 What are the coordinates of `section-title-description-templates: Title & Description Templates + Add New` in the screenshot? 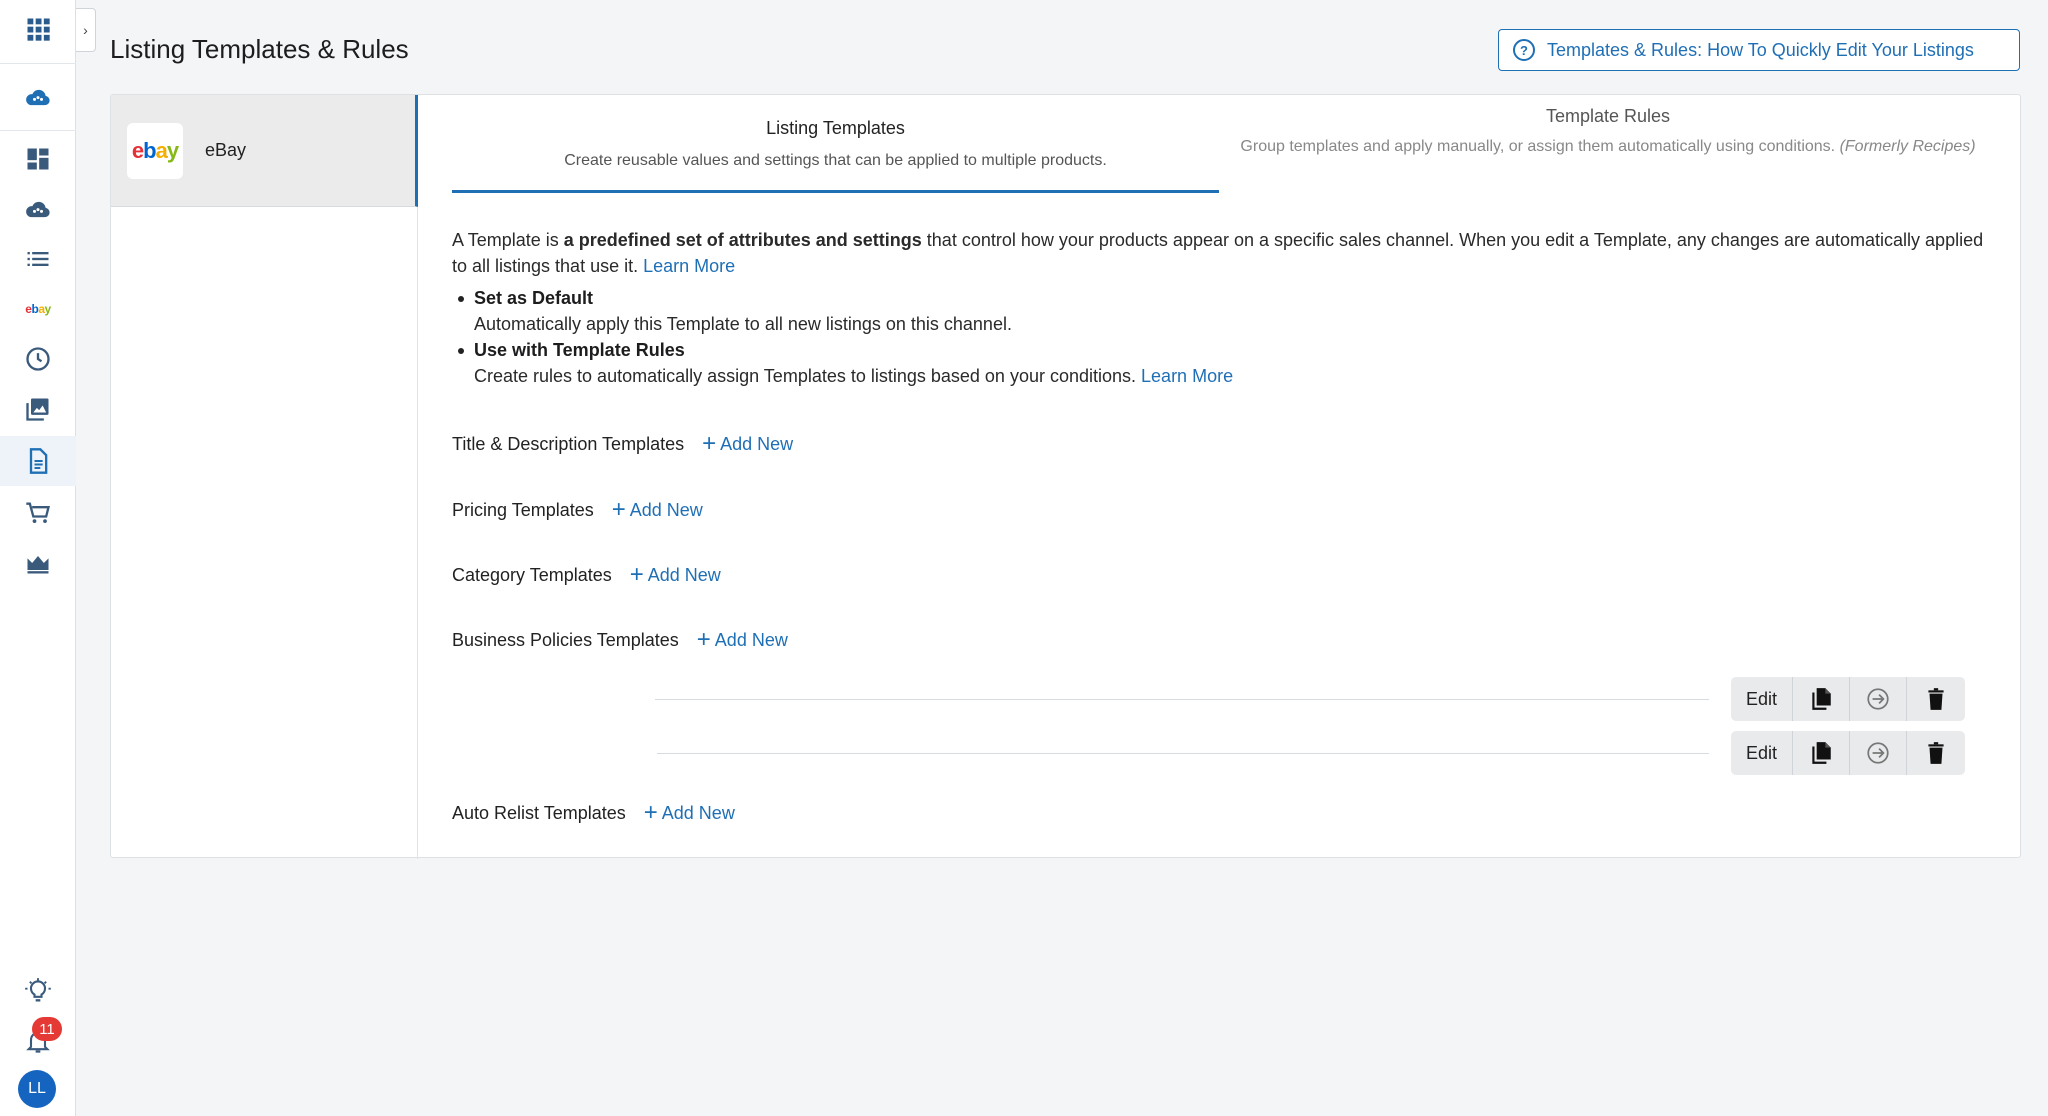 It's located at (622, 444).